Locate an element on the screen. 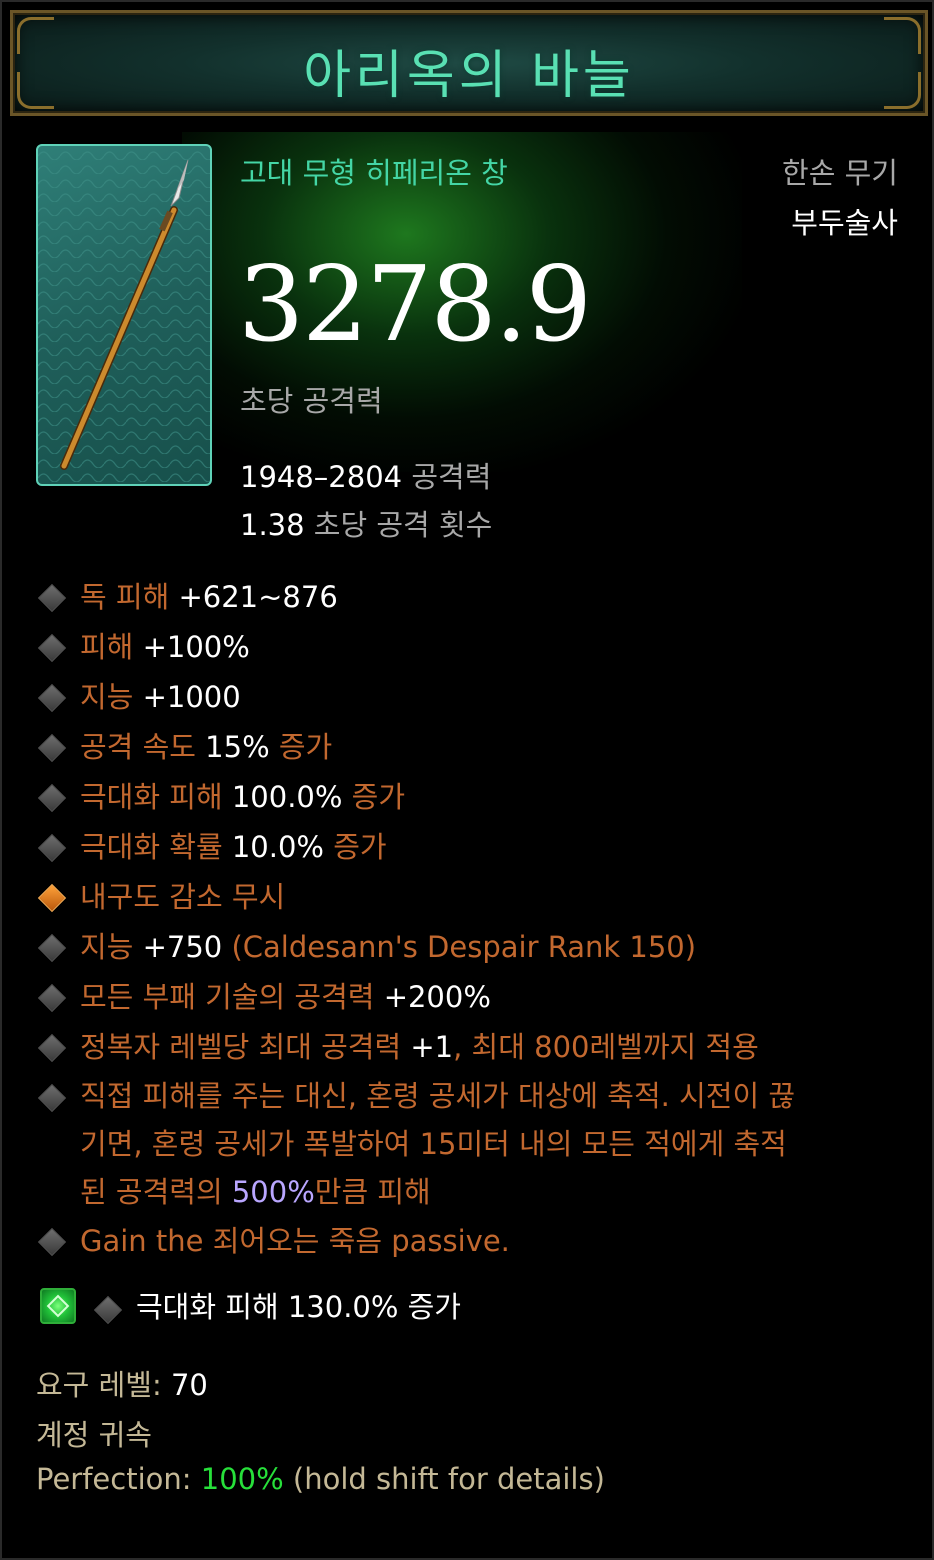 The width and height of the screenshot is (934, 1560). affix-label: 정복자 레벨당 최대 공격력 is located at coordinates (241, 1047).